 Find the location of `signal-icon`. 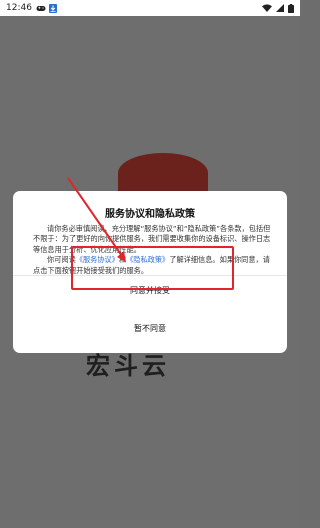

signal-icon is located at coordinates (280, 8).